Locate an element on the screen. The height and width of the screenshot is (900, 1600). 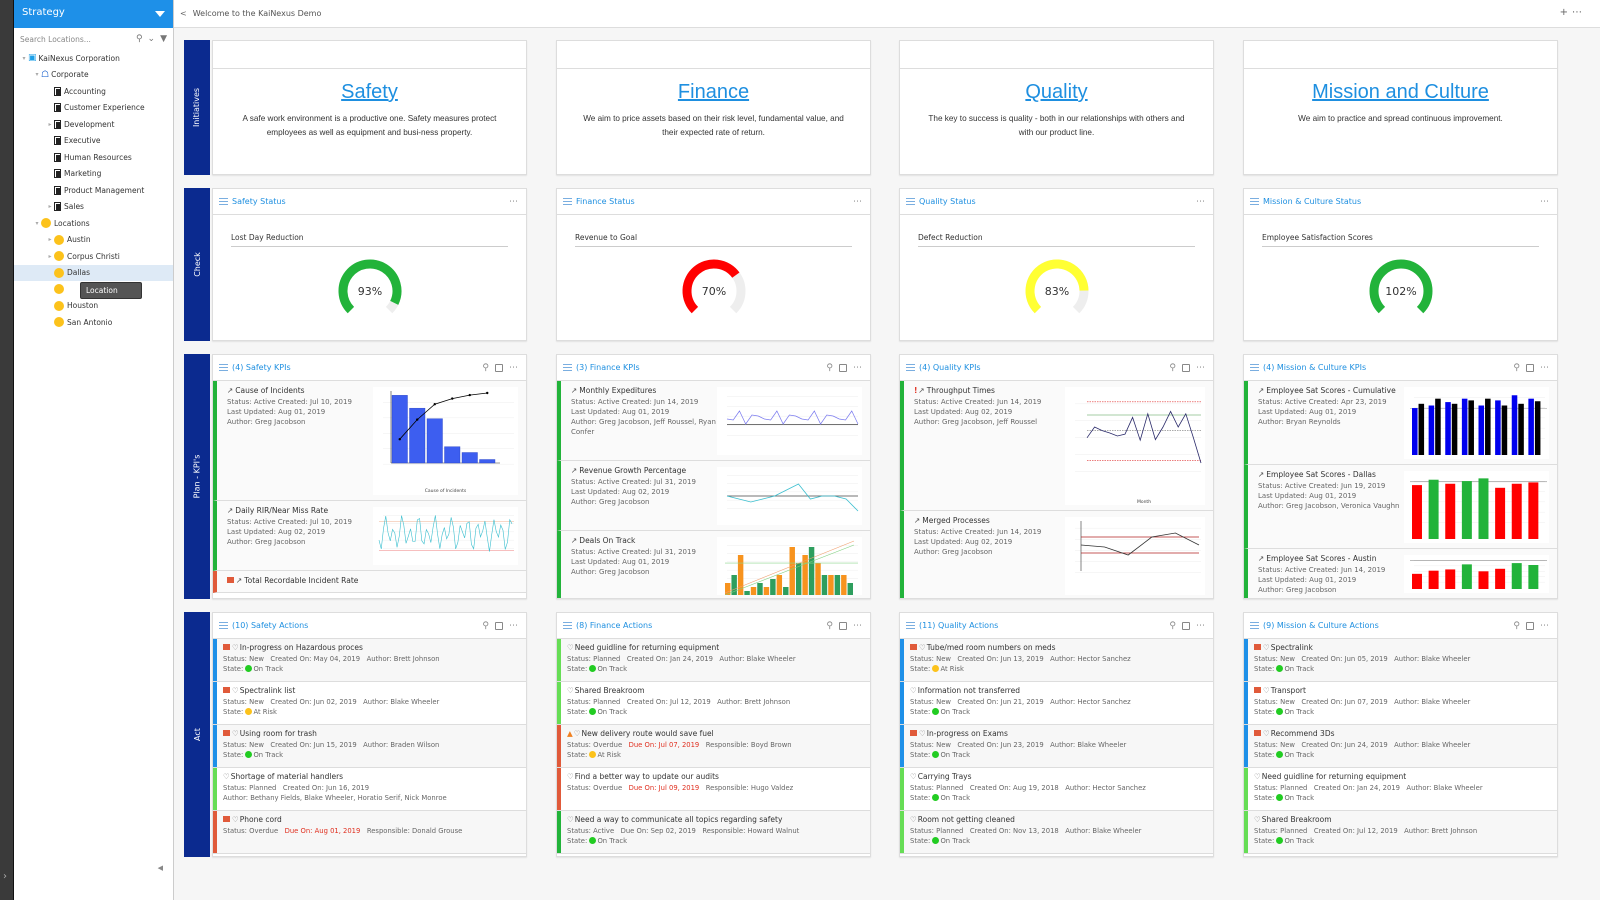
action-name: Room not getting cleaned is located at coordinates (966, 819).